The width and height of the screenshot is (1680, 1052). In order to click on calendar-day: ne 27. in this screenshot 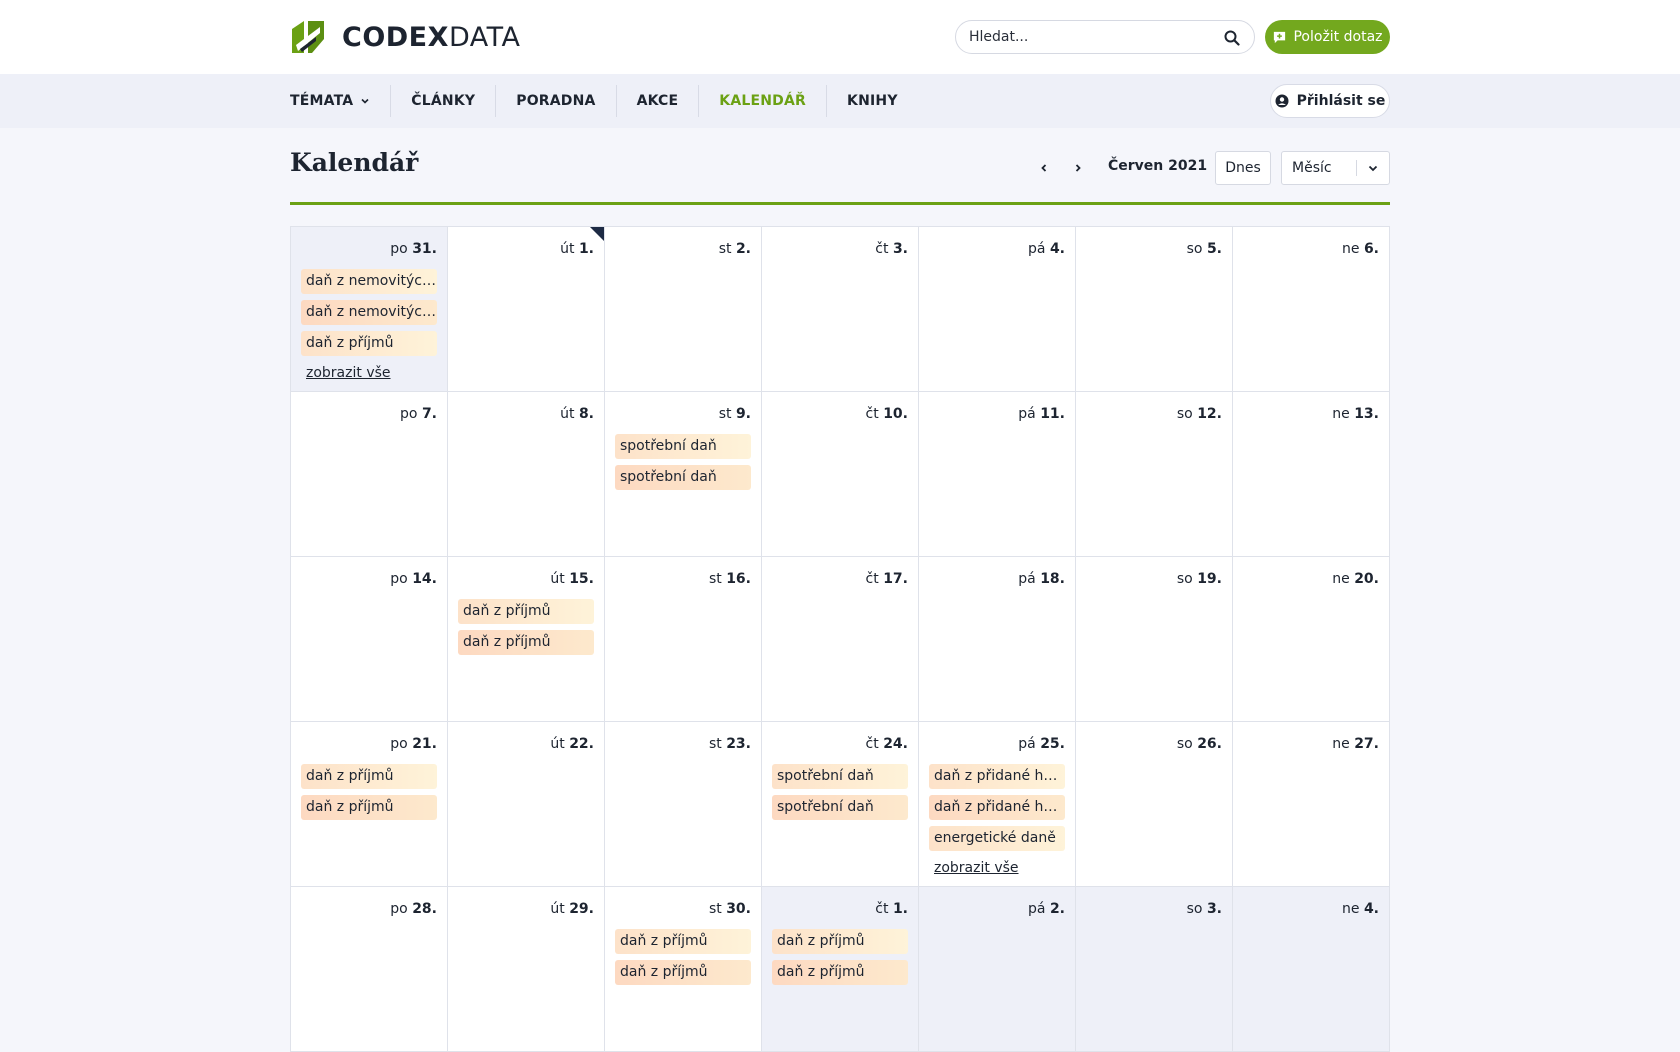, I will do `click(1311, 804)`.